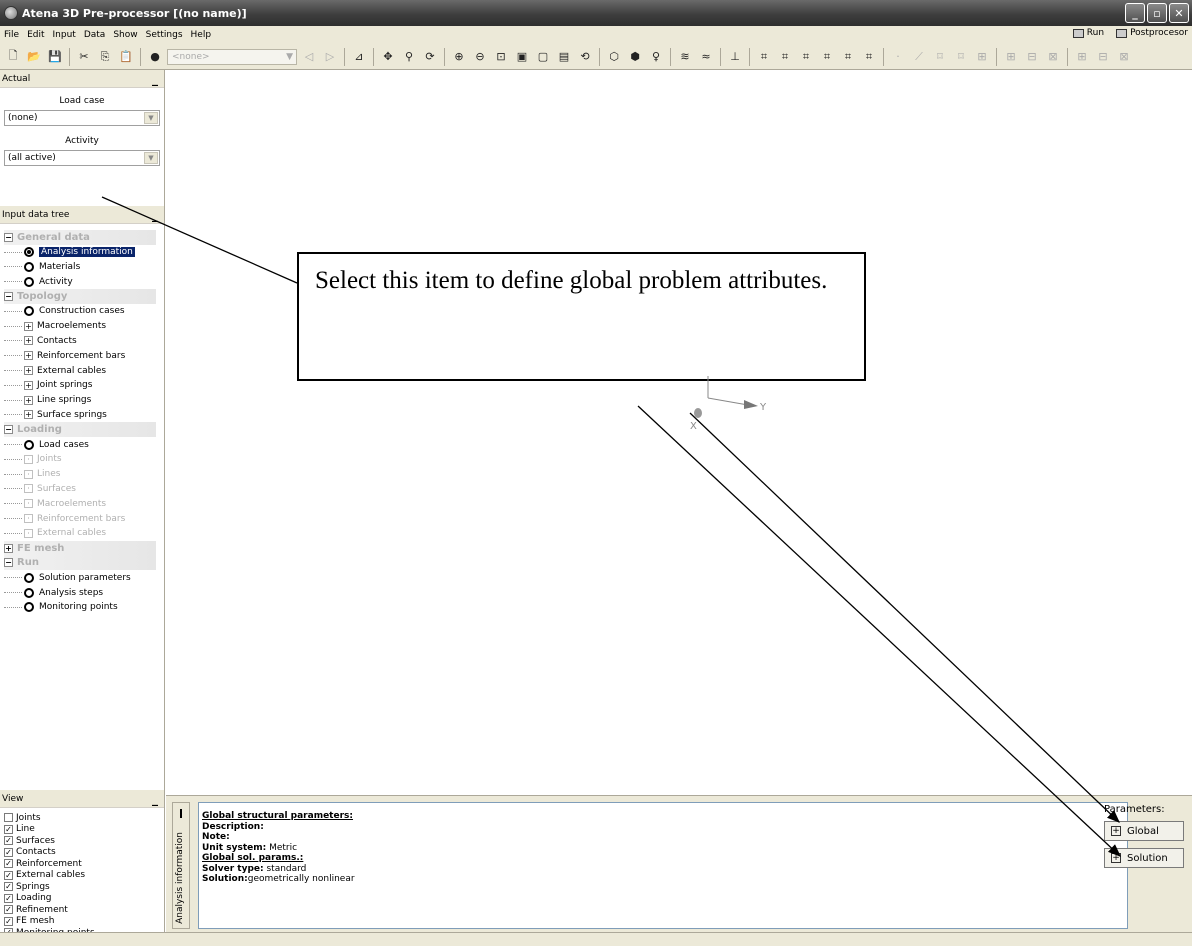  Describe the element at coordinates (1011, 57) in the screenshot. I see `add-icon: ⊞` at that location.